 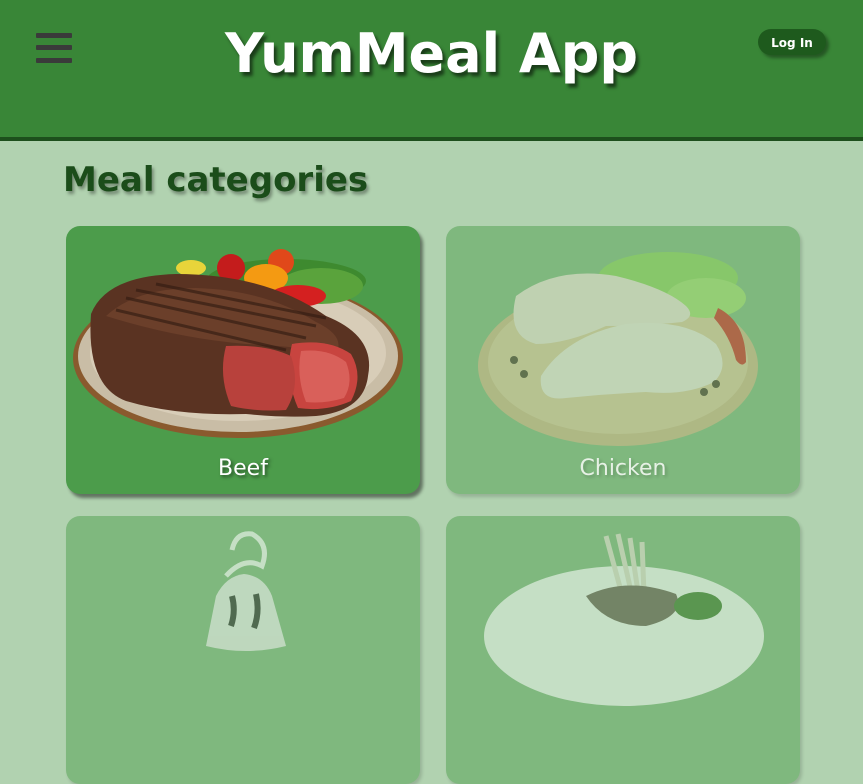 I want to click on app-title: YumMeal App, so click(x=431, y=53).